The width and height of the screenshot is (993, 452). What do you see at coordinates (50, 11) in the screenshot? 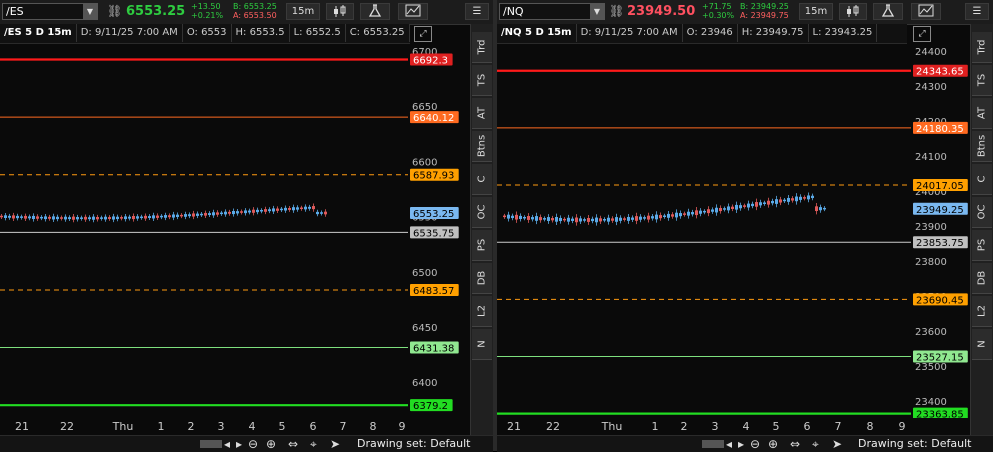
I see `symbol-input: /ES ▼` at bounding box center [50, 11].